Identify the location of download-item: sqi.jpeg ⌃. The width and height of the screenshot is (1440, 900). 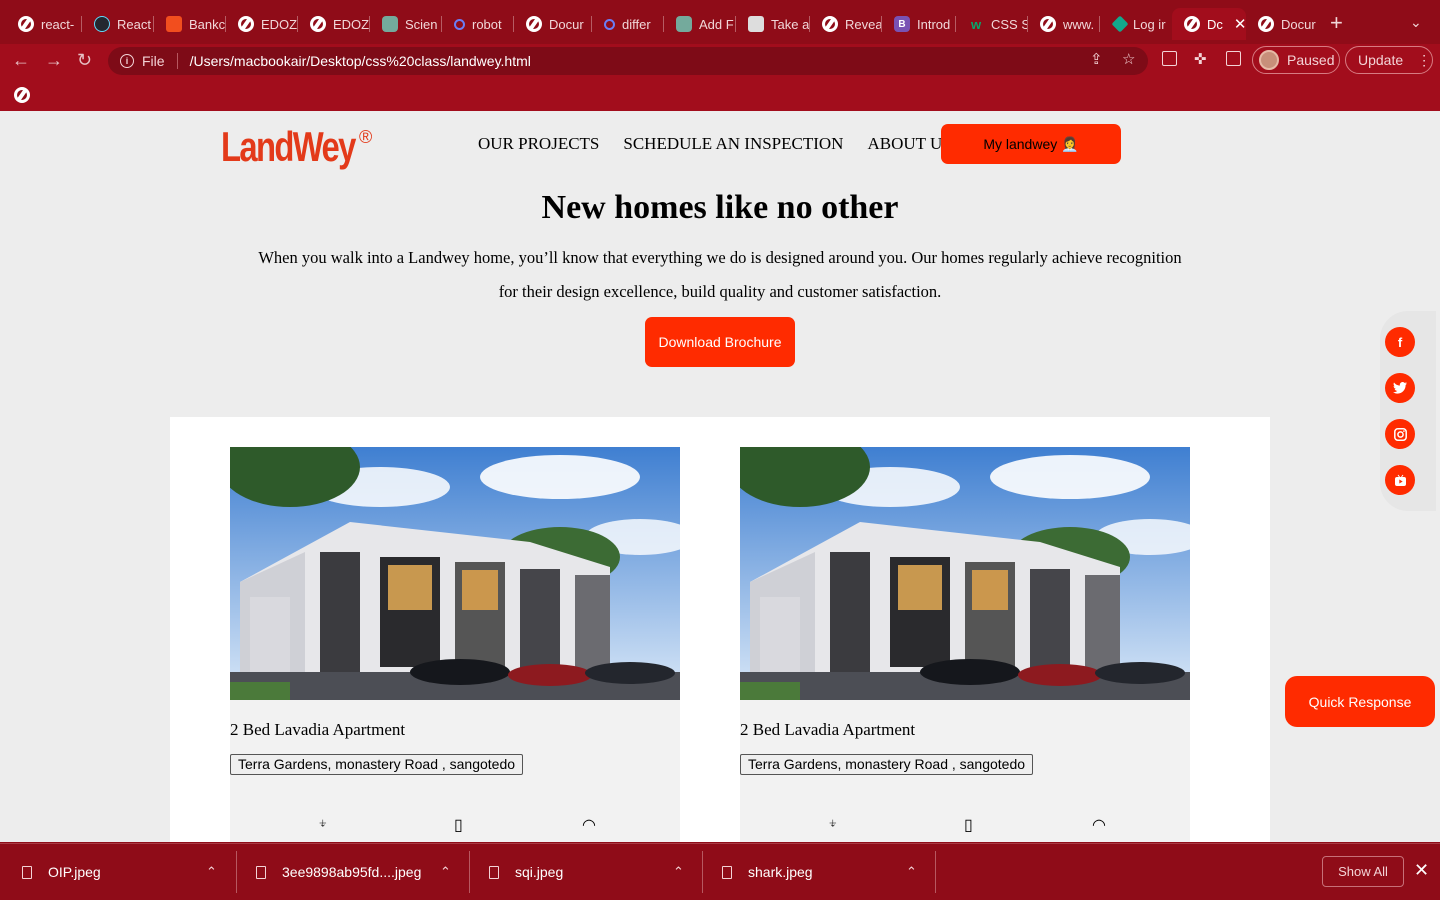
(586, 872).